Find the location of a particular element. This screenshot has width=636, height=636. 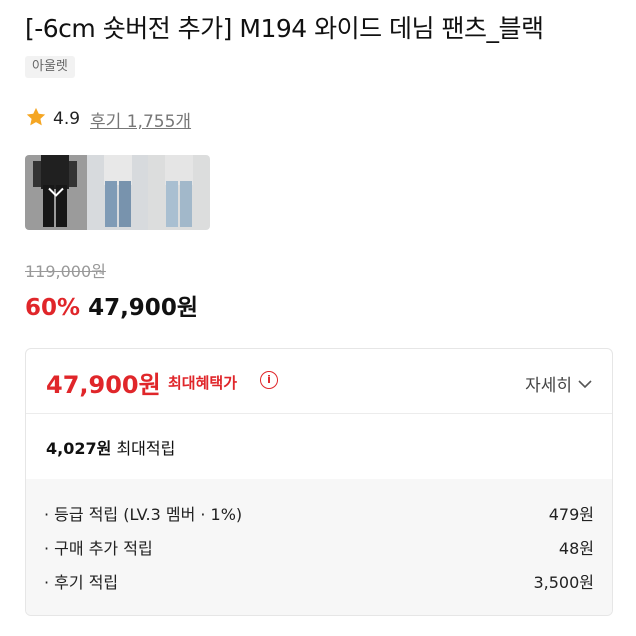

price-line: 60% 47,900원 is located at coordinates (111, 305).